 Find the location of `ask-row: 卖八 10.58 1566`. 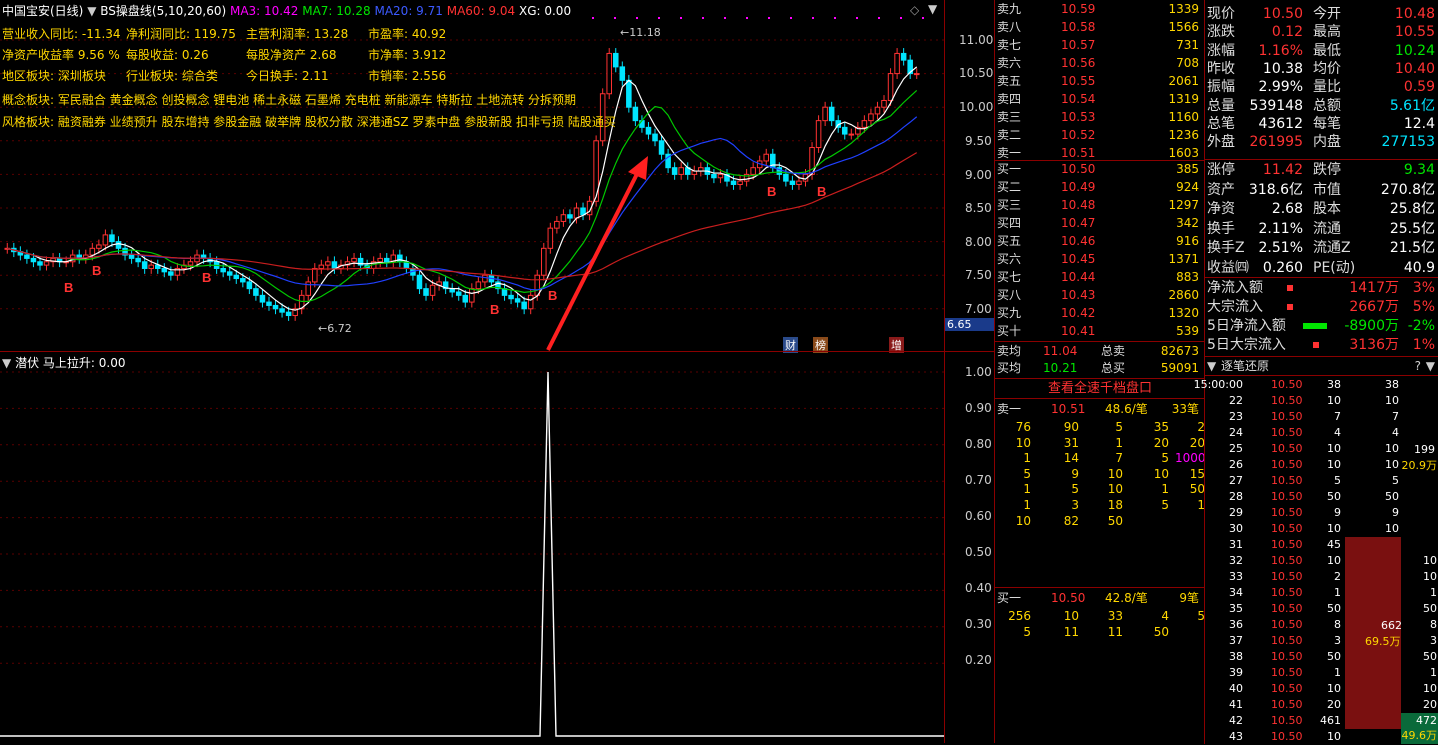

ask-row: 卖八 10.58 1566 is located at coordinates (1100, 27).